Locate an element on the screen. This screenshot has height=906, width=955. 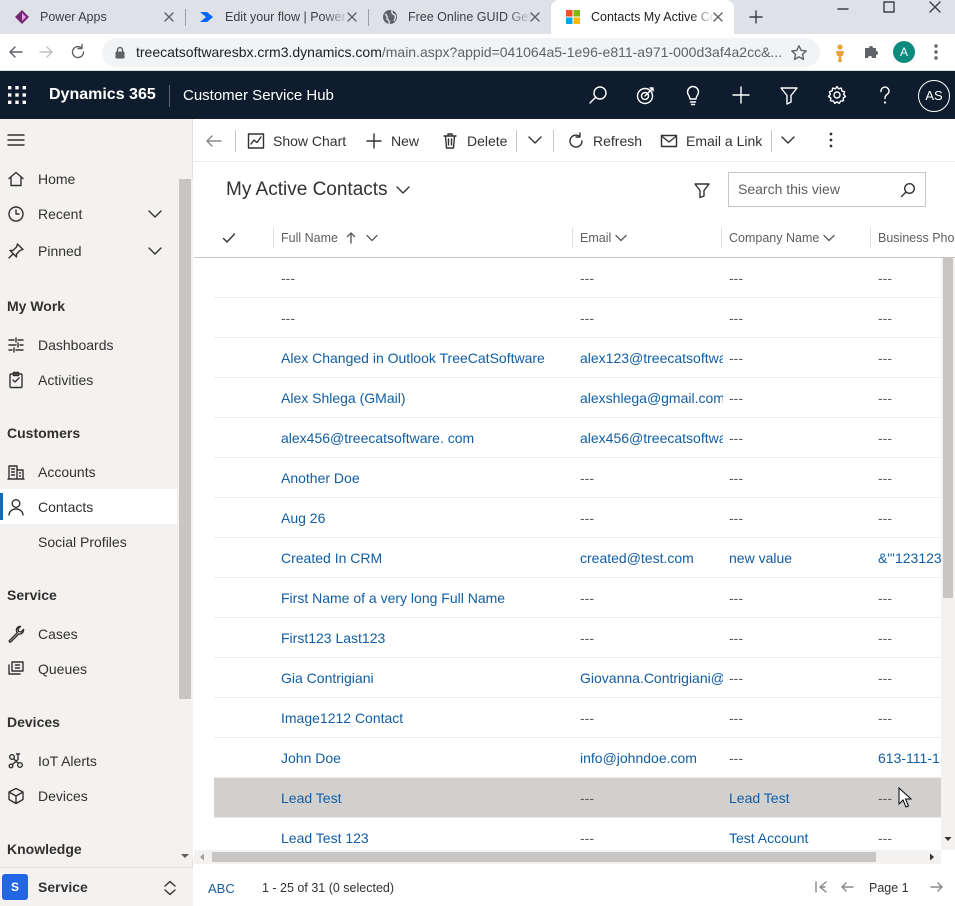
show-chart-button: Show Chart is located at coordinates (296, 140).